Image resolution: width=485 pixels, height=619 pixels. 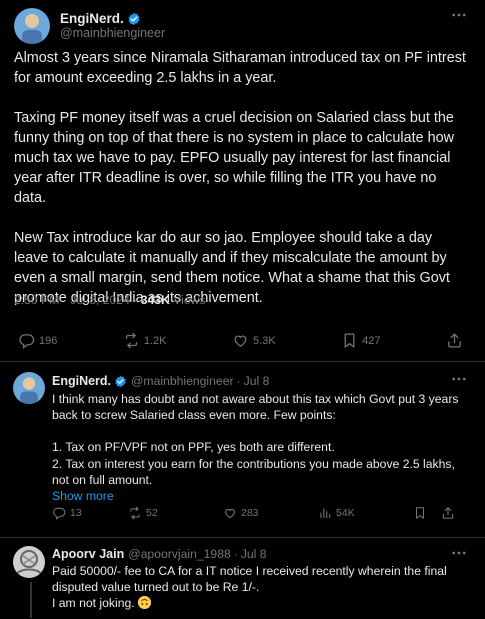 I want to click on like-button: 283, so click(x=270, y=513).